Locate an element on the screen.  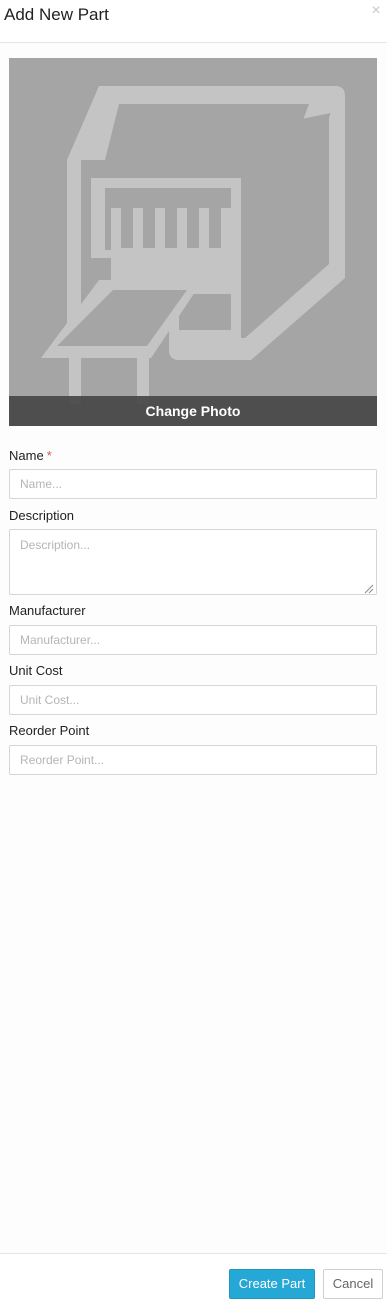
change-photo-button: Change Photo is located at coordinates (193, 411).